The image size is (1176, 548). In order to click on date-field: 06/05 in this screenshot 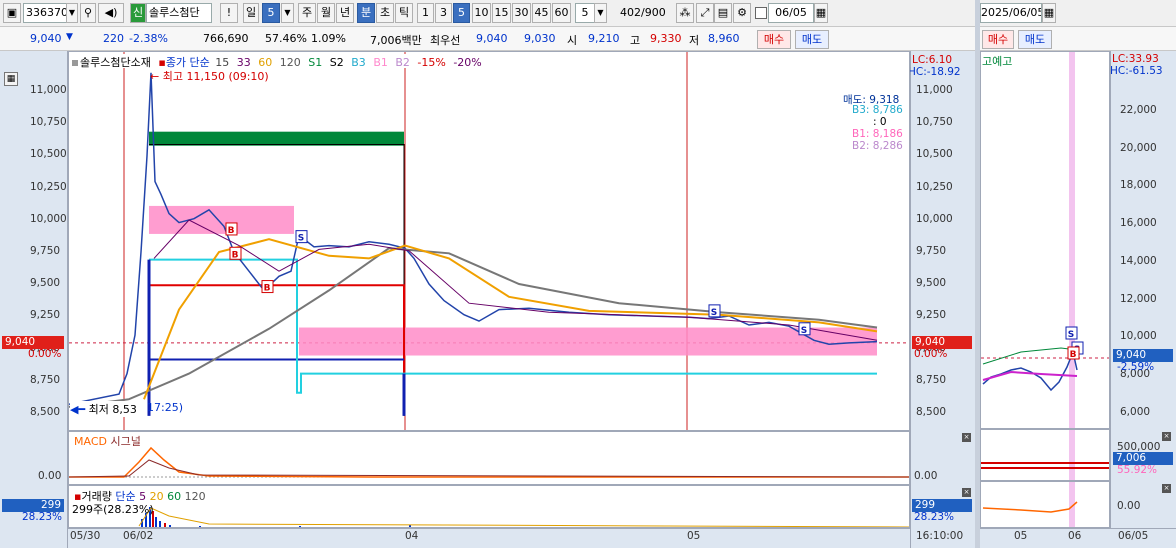, I will do `click(791, 13)`.